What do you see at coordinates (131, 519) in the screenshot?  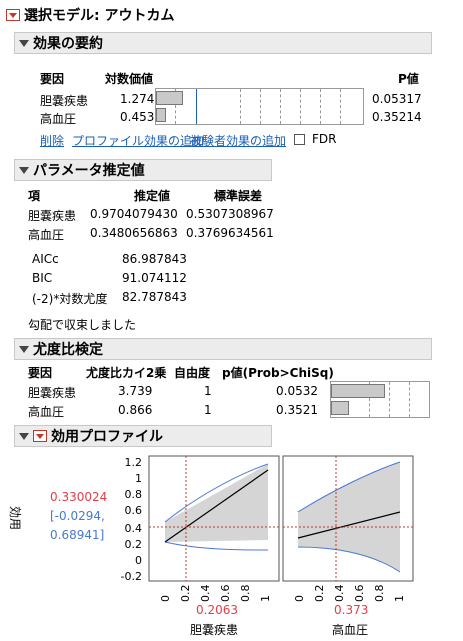 I see `y-axis: 1.2 1 0.8 0.6 0.4 0.2 0 -0.2` at bounding box center [131, 519].